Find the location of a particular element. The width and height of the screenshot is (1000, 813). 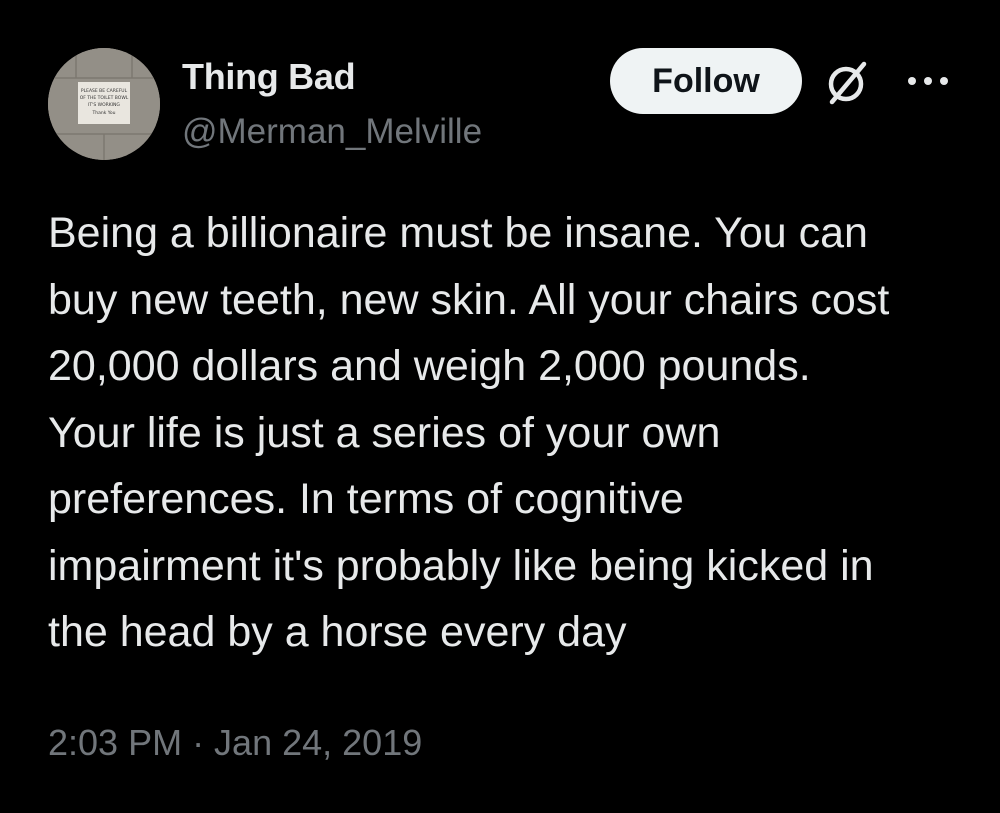

avatar-sign-line-4: Thank You is located at coordinates (103, 113).